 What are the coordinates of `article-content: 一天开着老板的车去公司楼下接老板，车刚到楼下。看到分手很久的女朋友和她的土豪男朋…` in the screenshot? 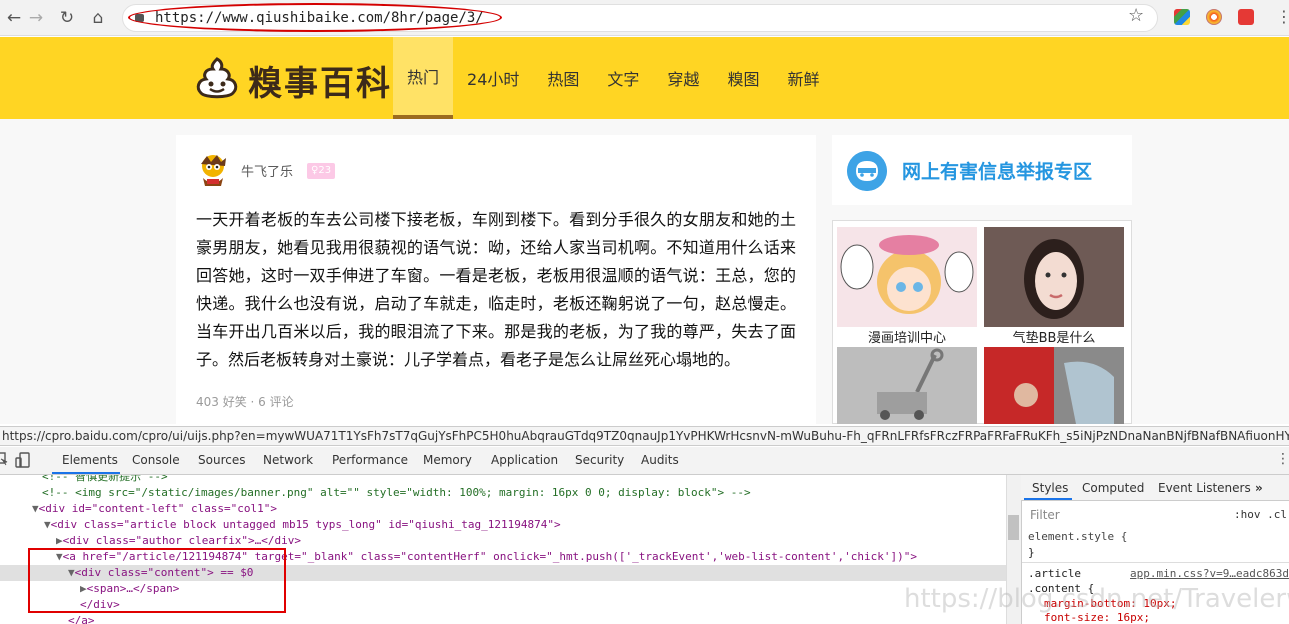 It's located at (496, 290).